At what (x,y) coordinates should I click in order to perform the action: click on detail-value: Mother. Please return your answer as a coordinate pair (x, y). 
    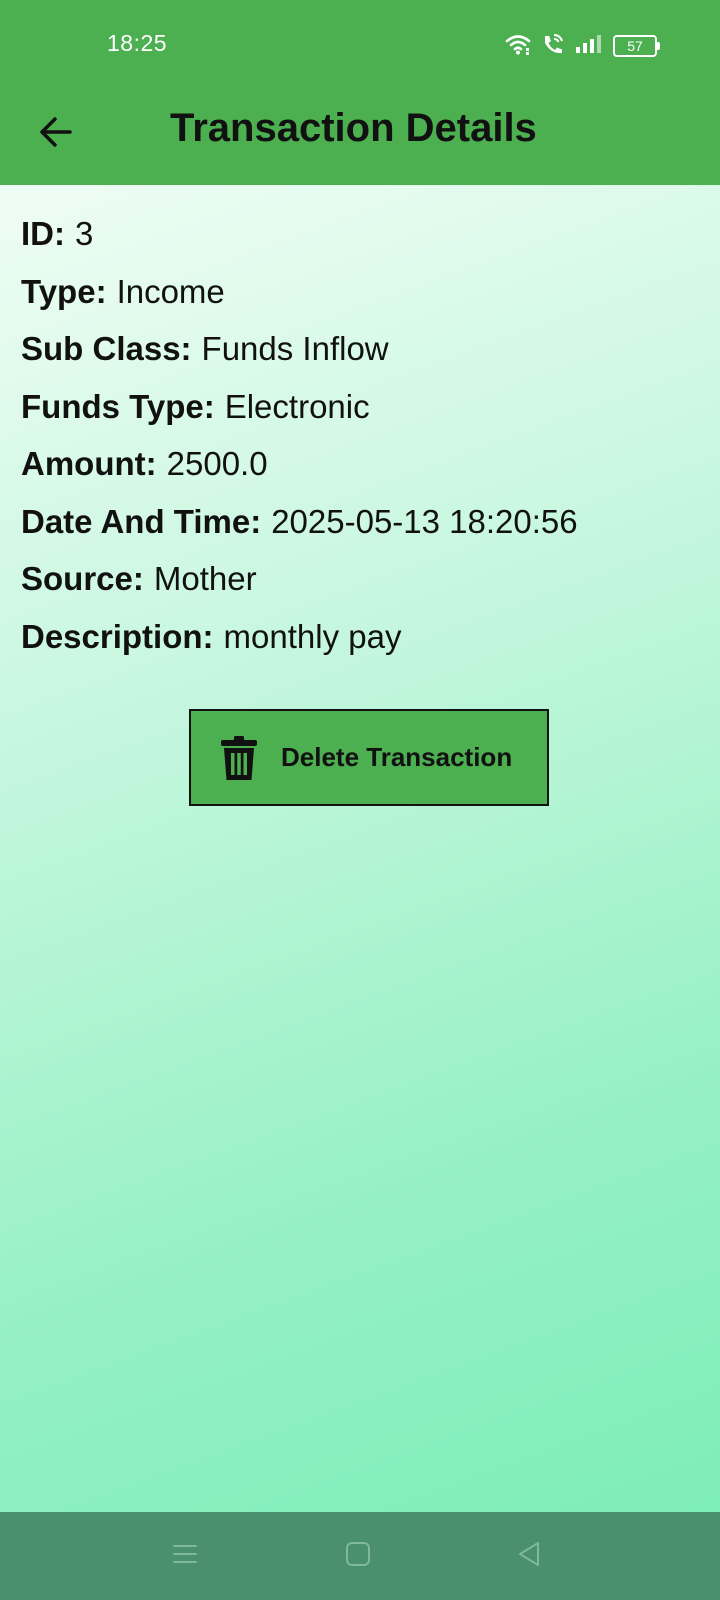
    Looking at the image, I should click on (205, 578).